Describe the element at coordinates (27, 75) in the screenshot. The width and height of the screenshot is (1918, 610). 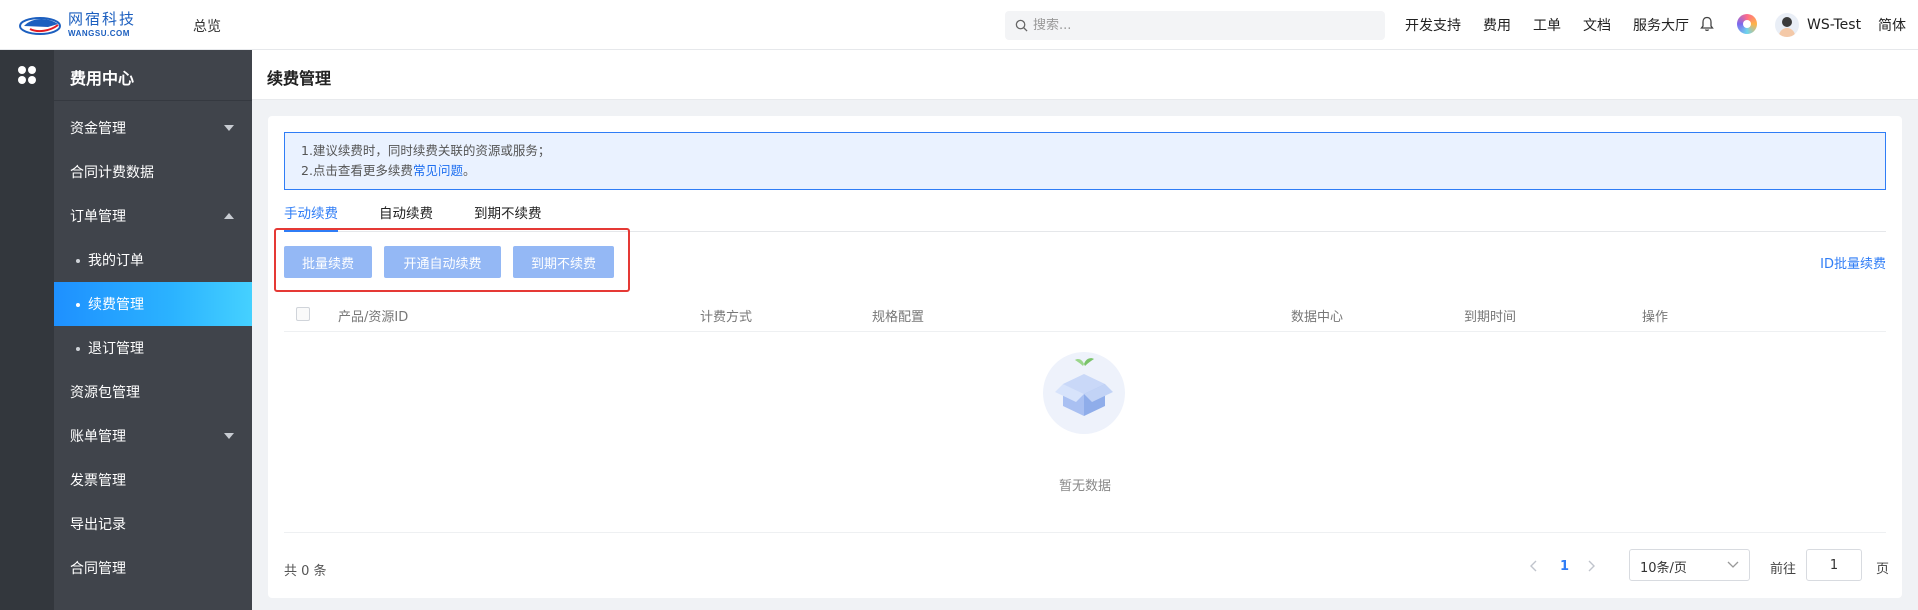
I see `apps-grid-icon` at that location.